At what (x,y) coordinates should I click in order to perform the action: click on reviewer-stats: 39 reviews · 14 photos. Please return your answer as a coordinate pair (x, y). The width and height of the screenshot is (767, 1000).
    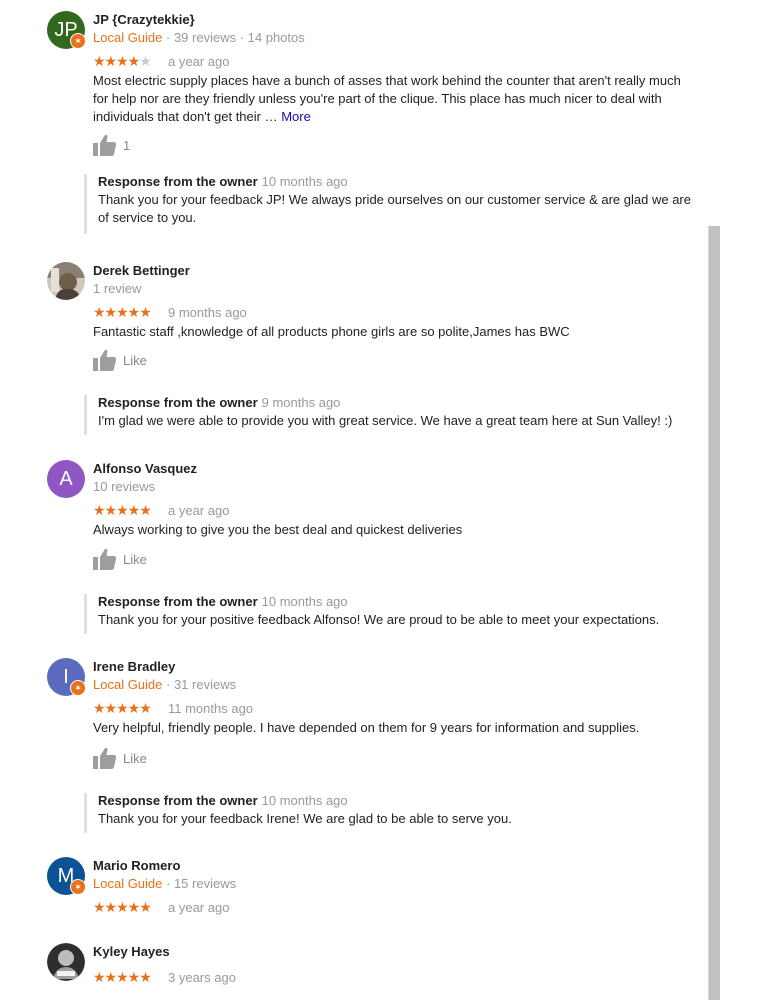
    Looking at the image, I should click on (239, 37).